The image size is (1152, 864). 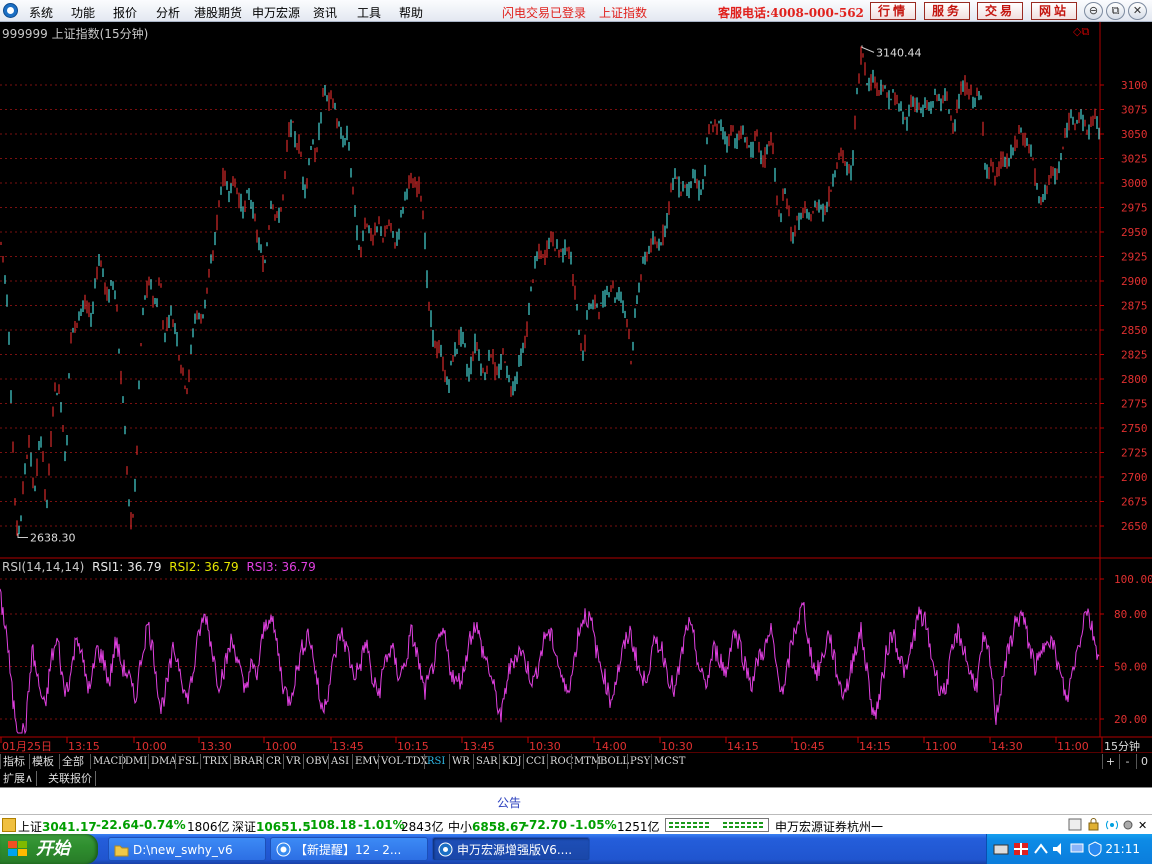 I want to click on price-tick-label: 2850, so click(x=1134, y=330).